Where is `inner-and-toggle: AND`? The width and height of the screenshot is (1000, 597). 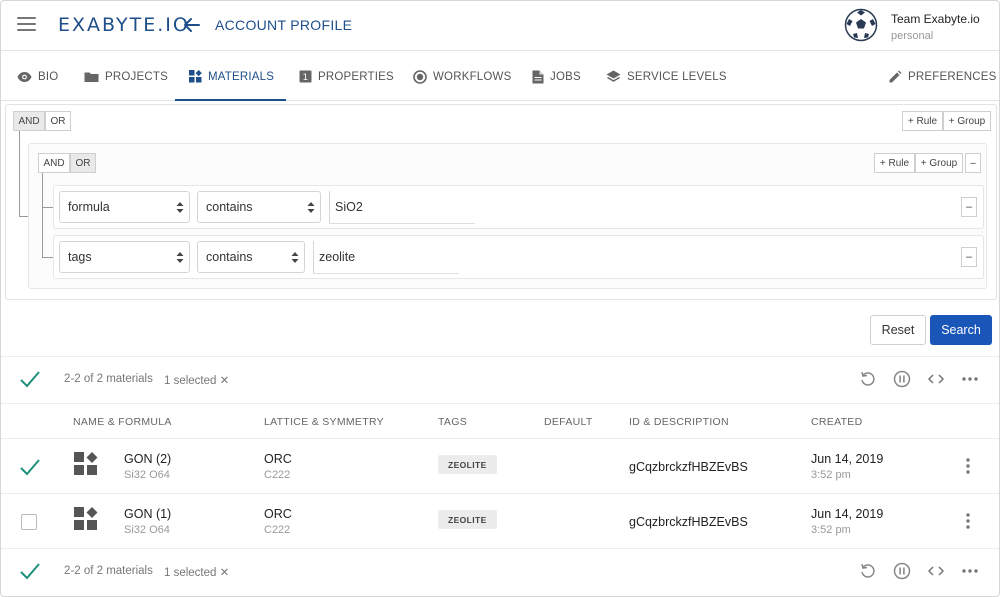 inner-and-toggle: AND is located at coordinates (54, 163).